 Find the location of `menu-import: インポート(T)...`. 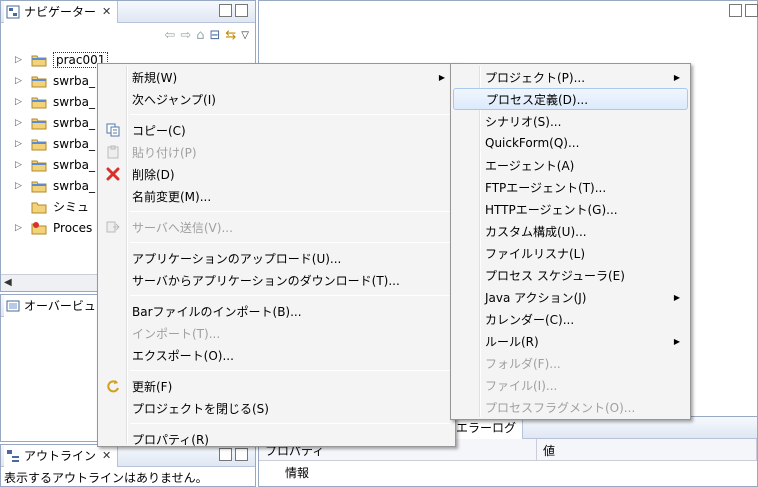

menu-import: インポート(T)... is located at coordinates (276, 333).